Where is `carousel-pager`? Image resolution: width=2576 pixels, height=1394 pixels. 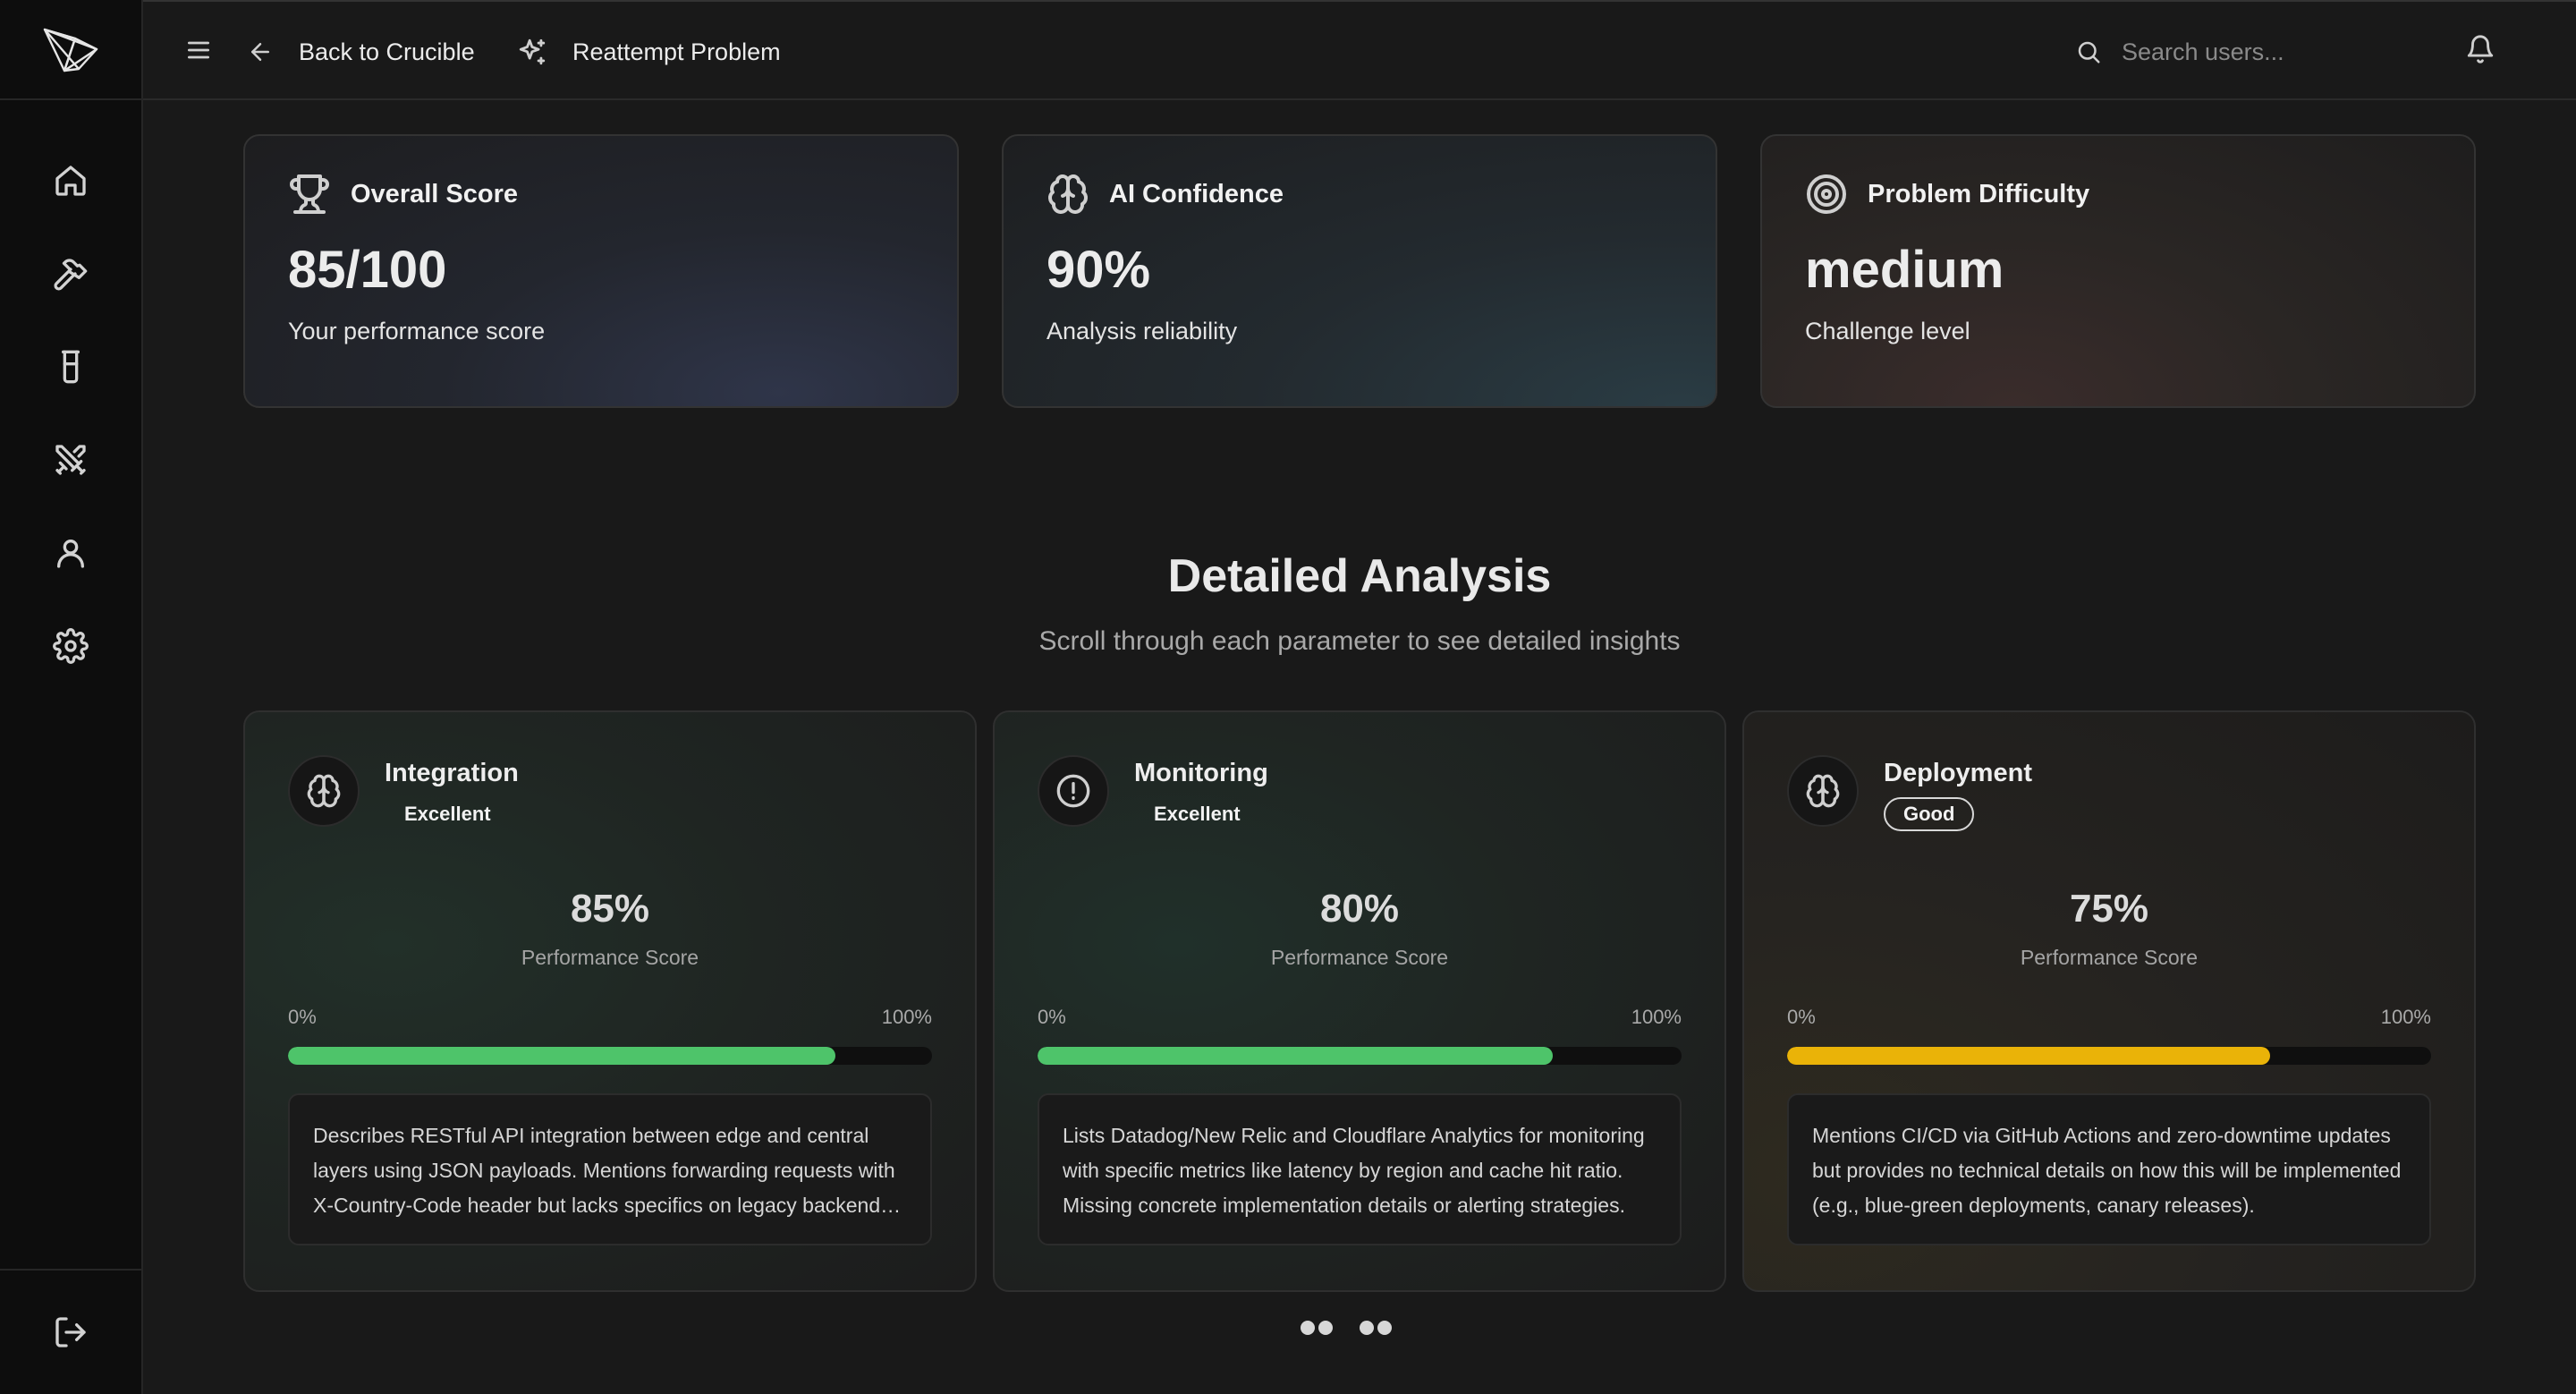 carousel-pager is located at coordinates (1346, 1328).